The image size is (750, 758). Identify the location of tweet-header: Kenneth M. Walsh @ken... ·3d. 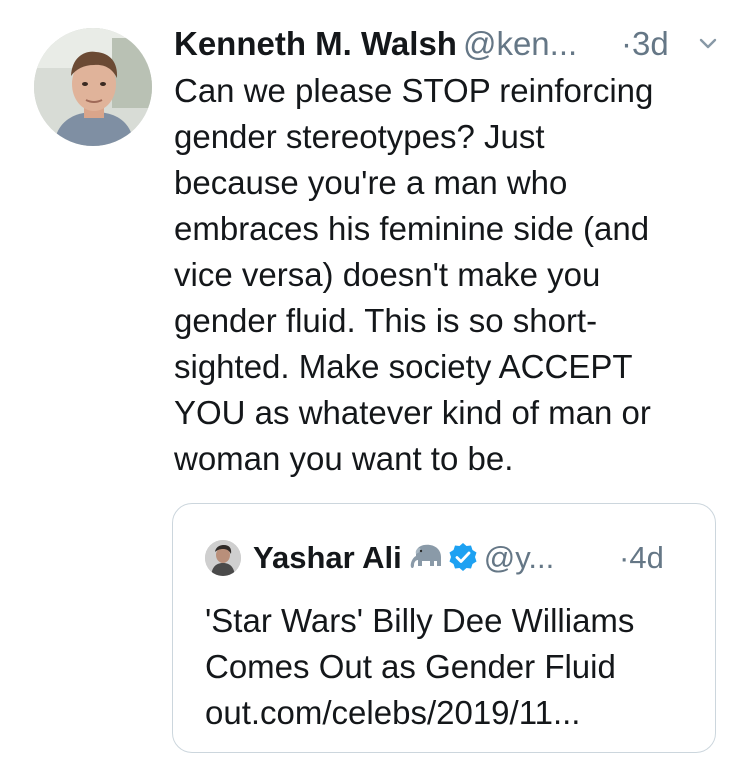
(445, 44).